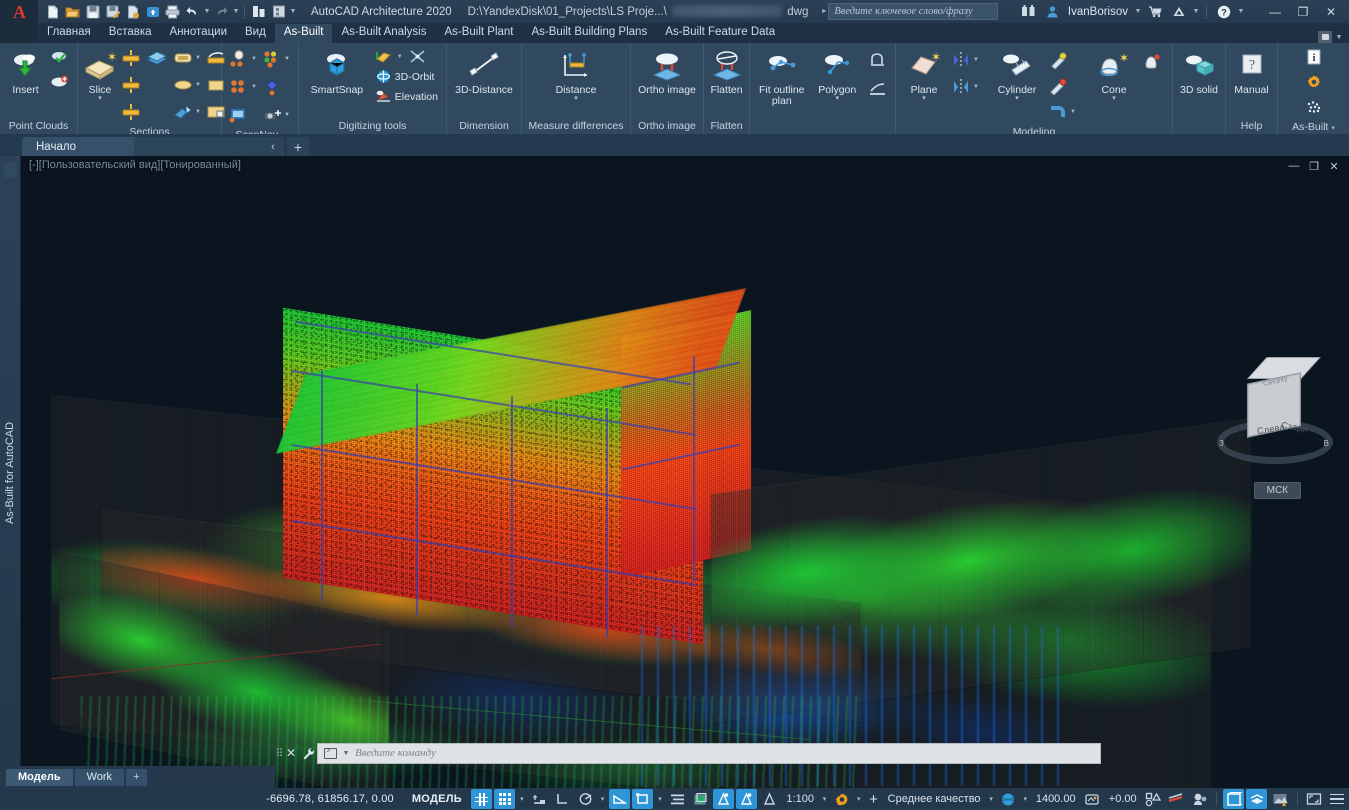  Describe the element at coordinates (1314, 107) in the screenshot. I see `point-cloud-settings-icon` at that location.